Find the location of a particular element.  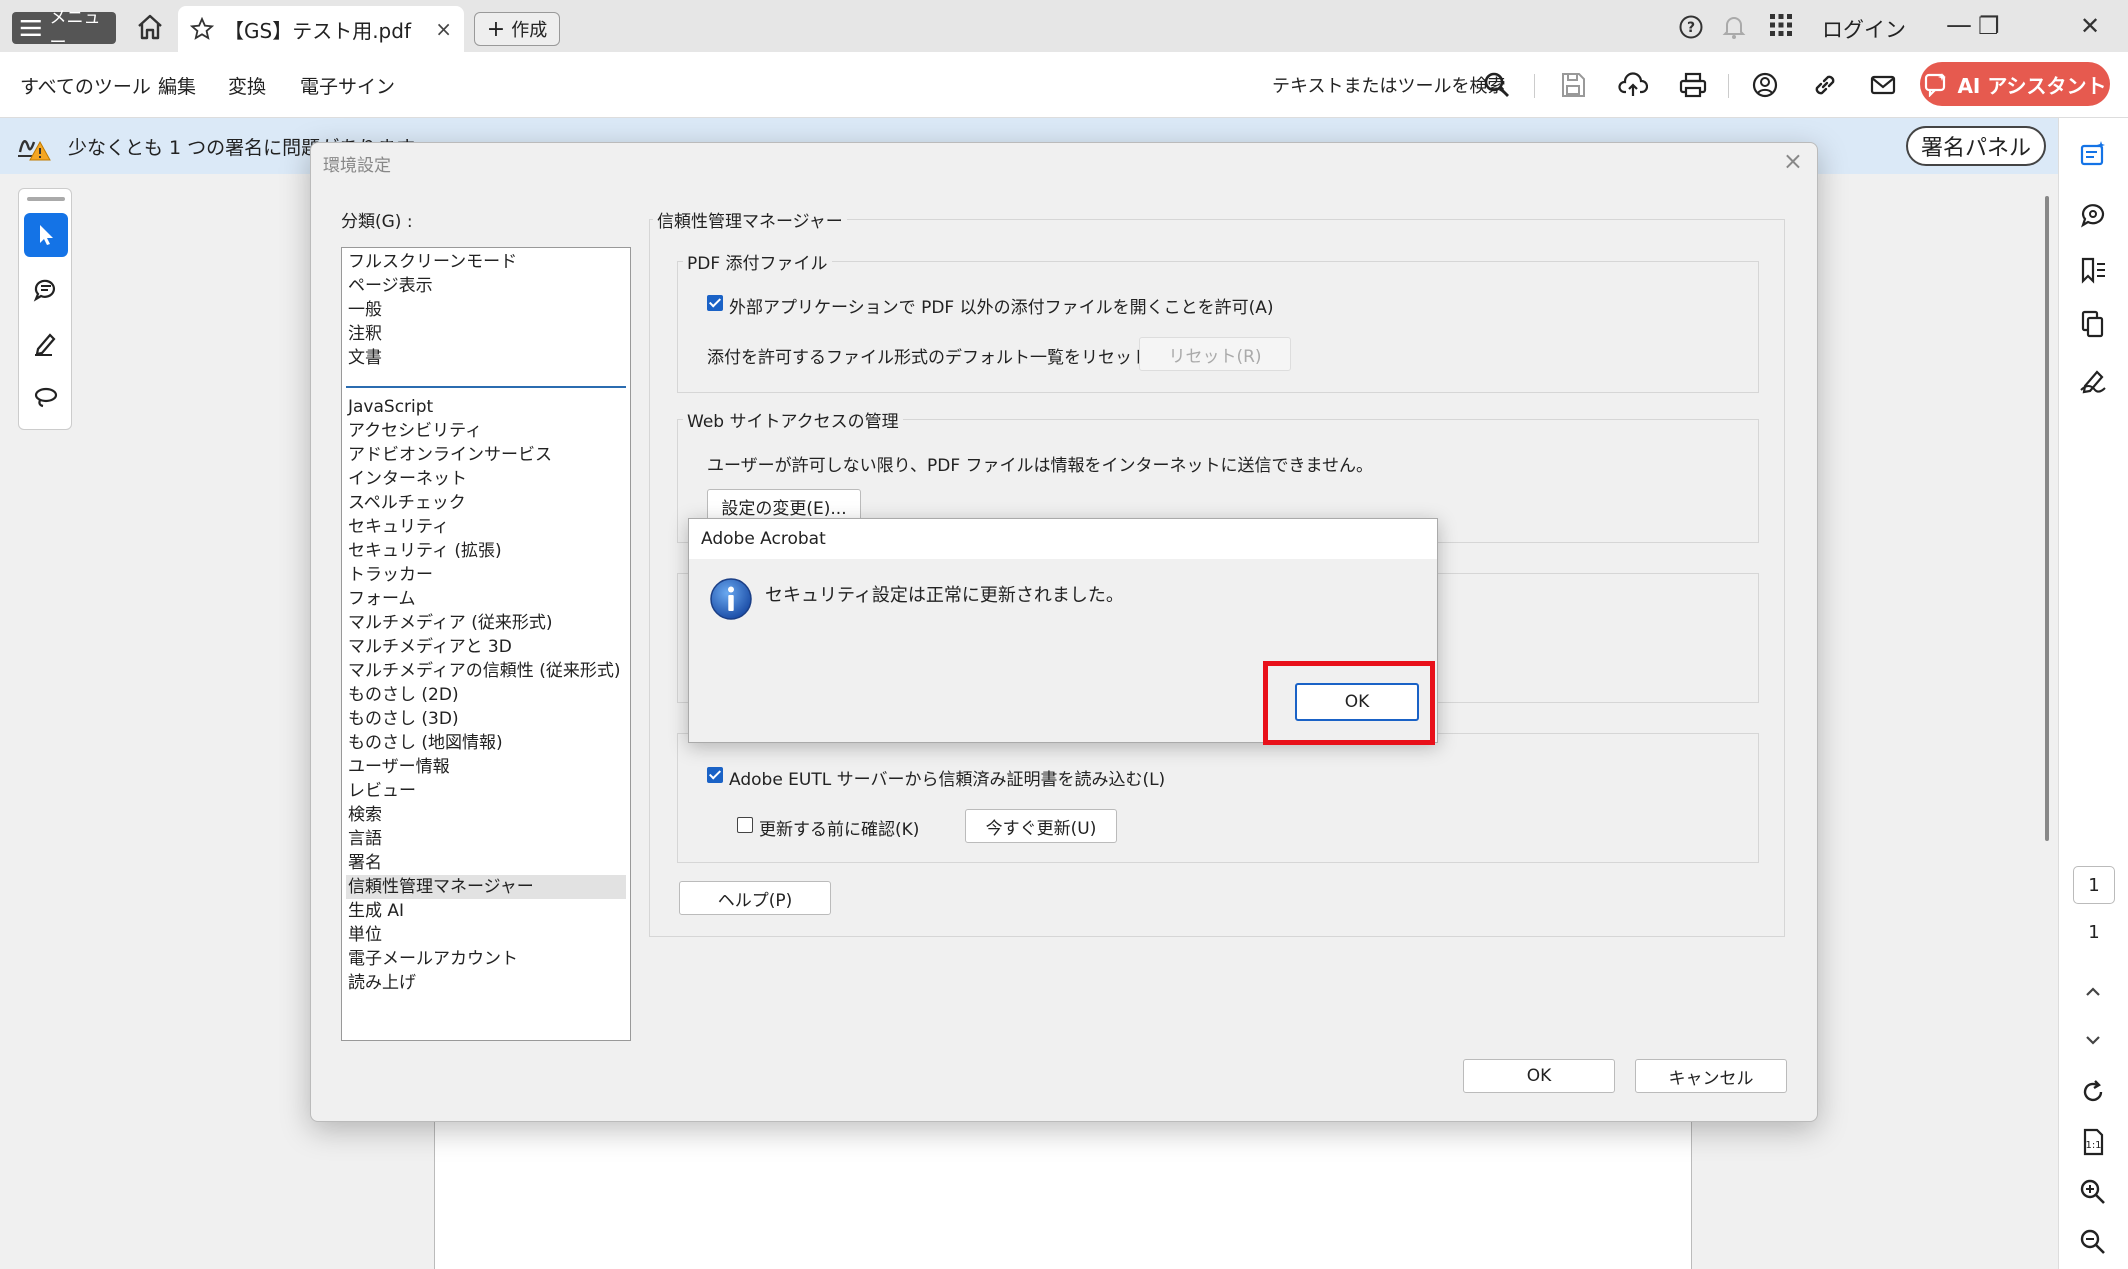

category-item: ページ表示 is located at coordinates (486, 286).